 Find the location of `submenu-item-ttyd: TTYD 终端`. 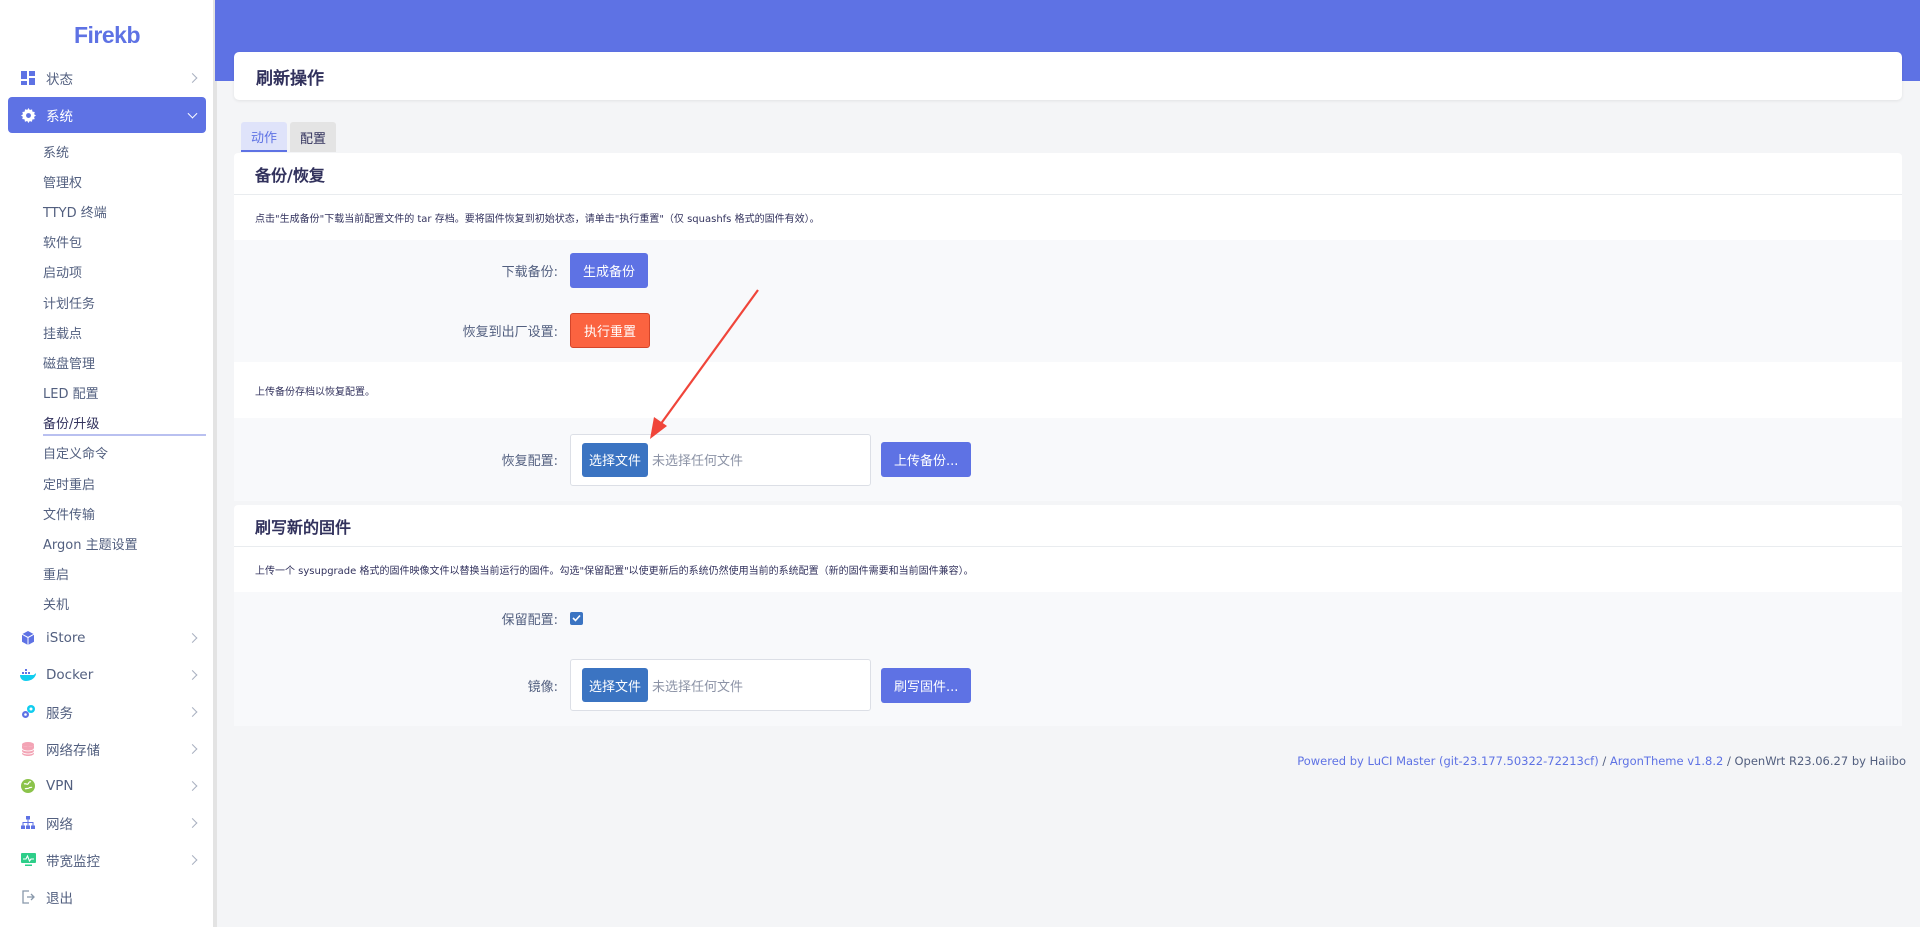

submenu-item-ttyd: TTYD 终端 is located at coordinates (128, 211).